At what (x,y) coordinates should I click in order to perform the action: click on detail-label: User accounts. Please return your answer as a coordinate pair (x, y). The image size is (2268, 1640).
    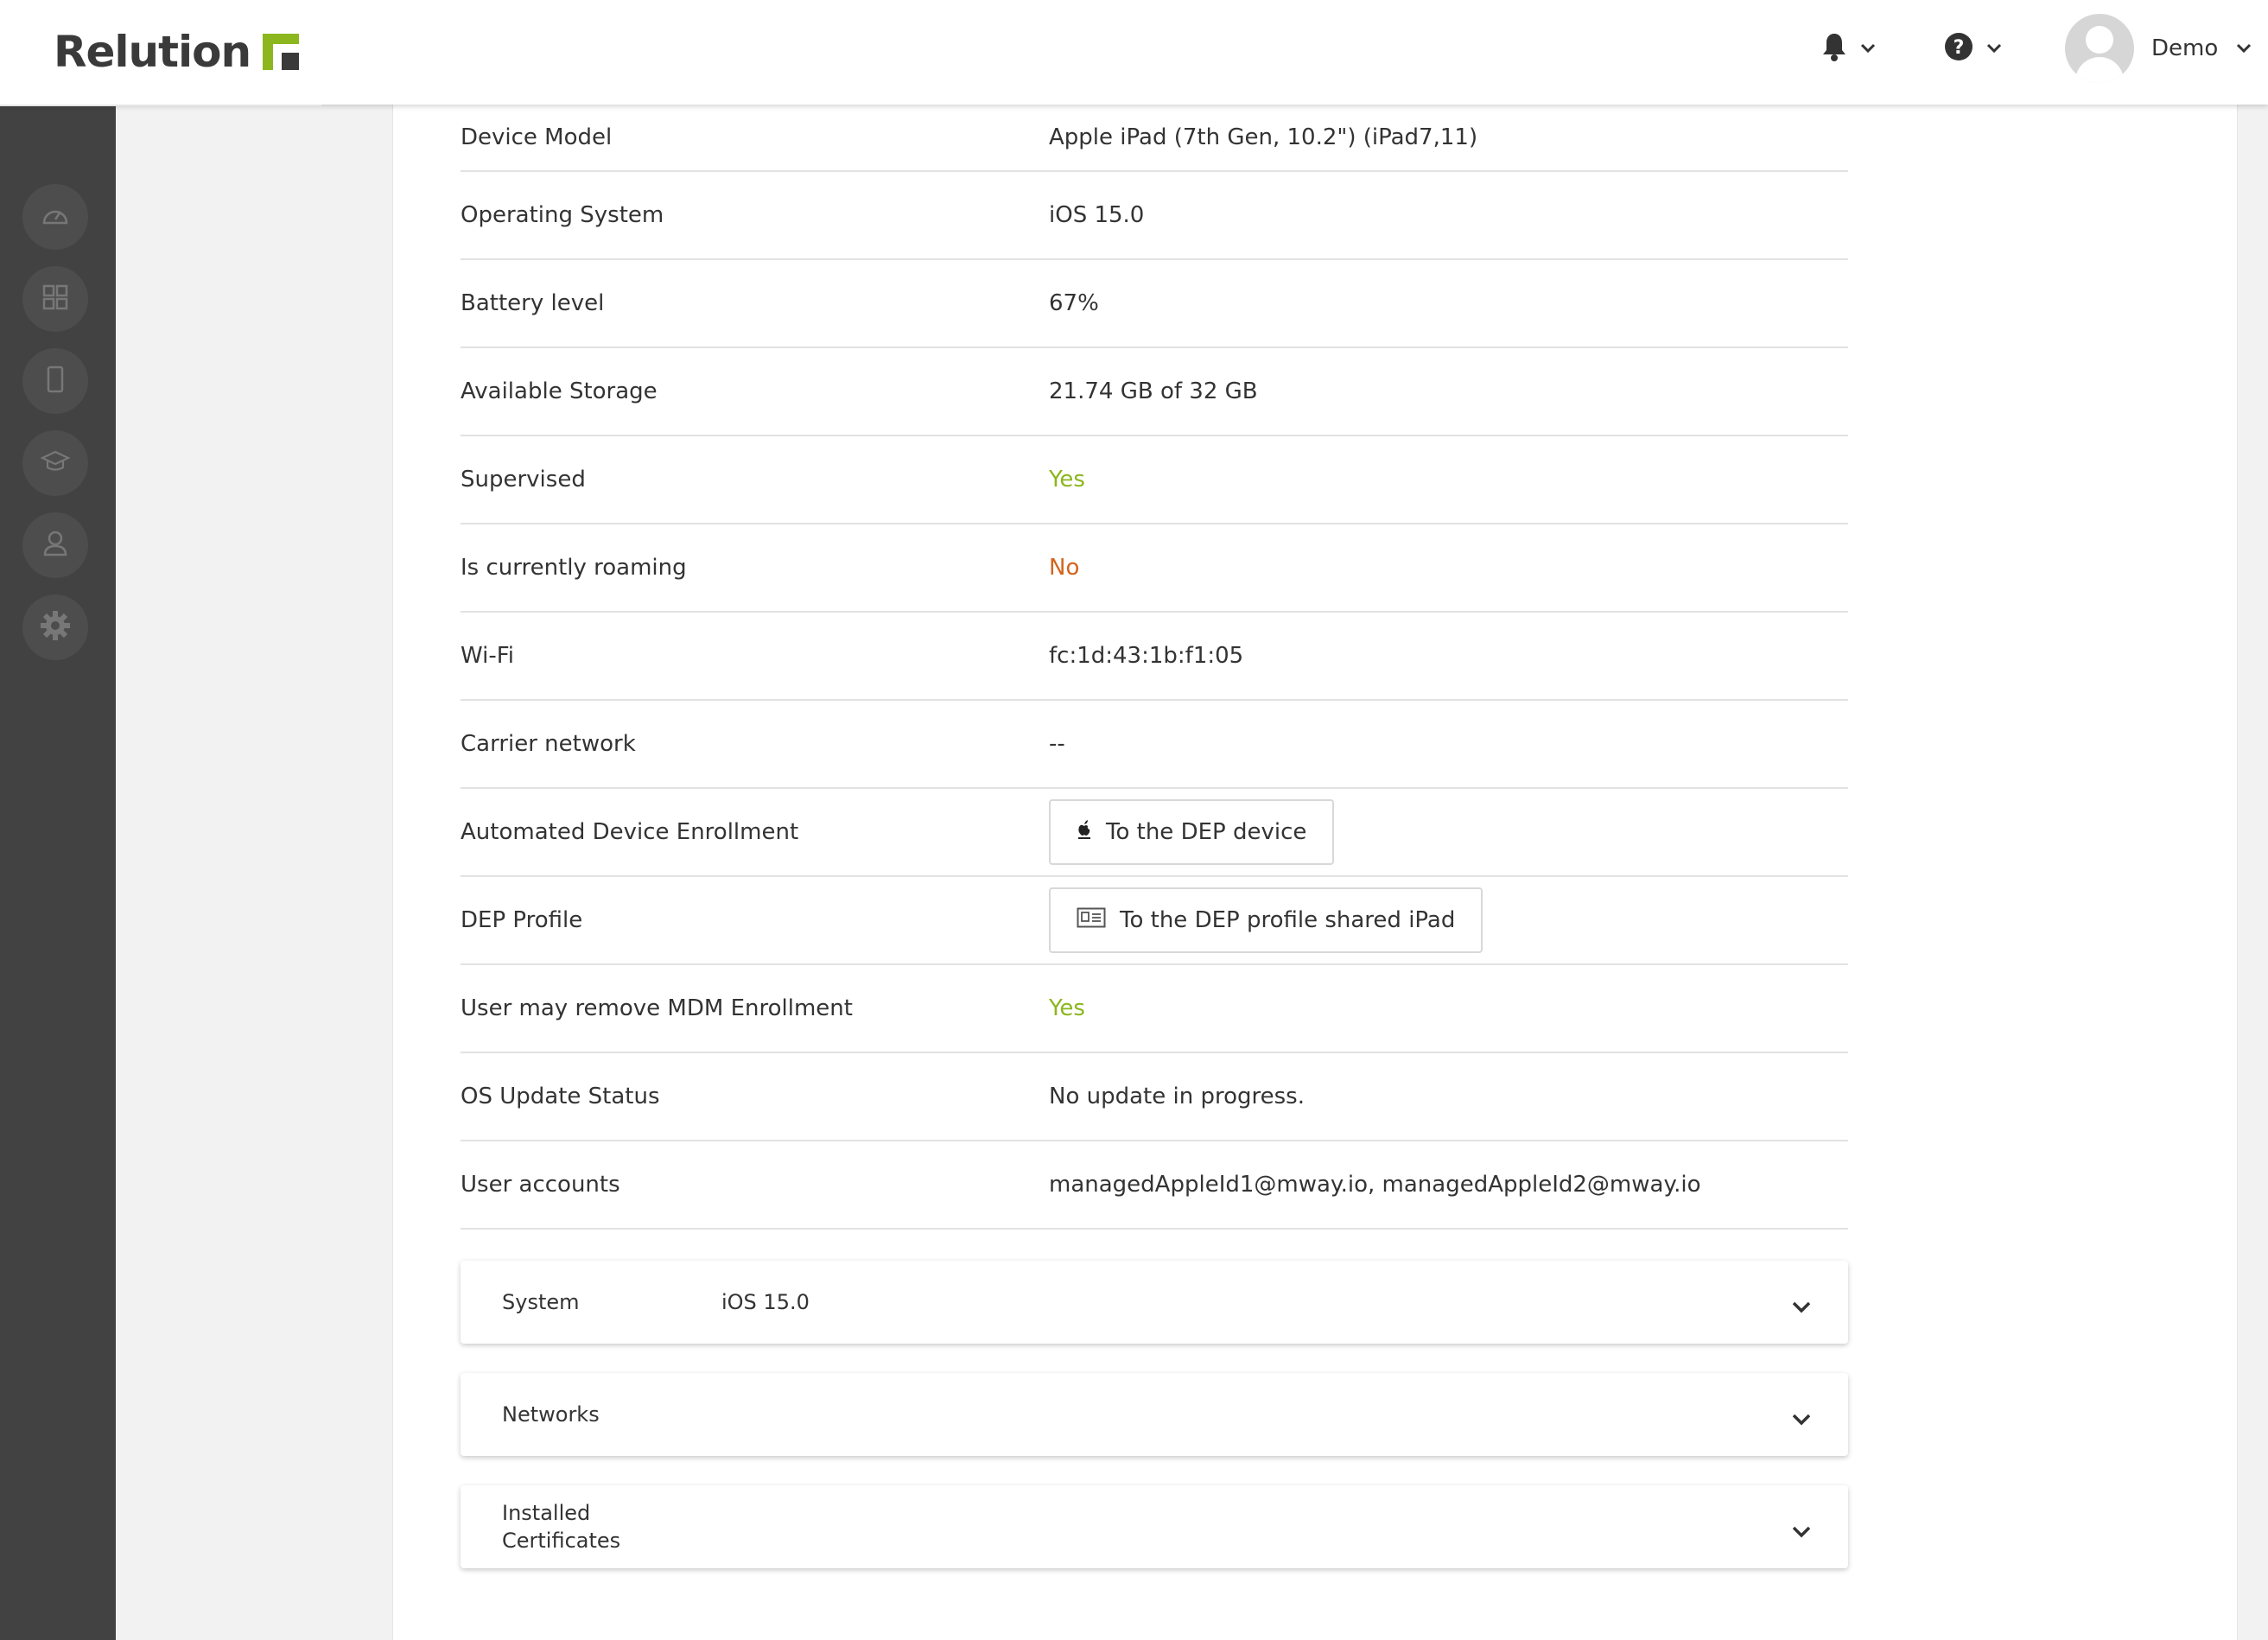
    Looking at the image, I should click on (540, 1185).